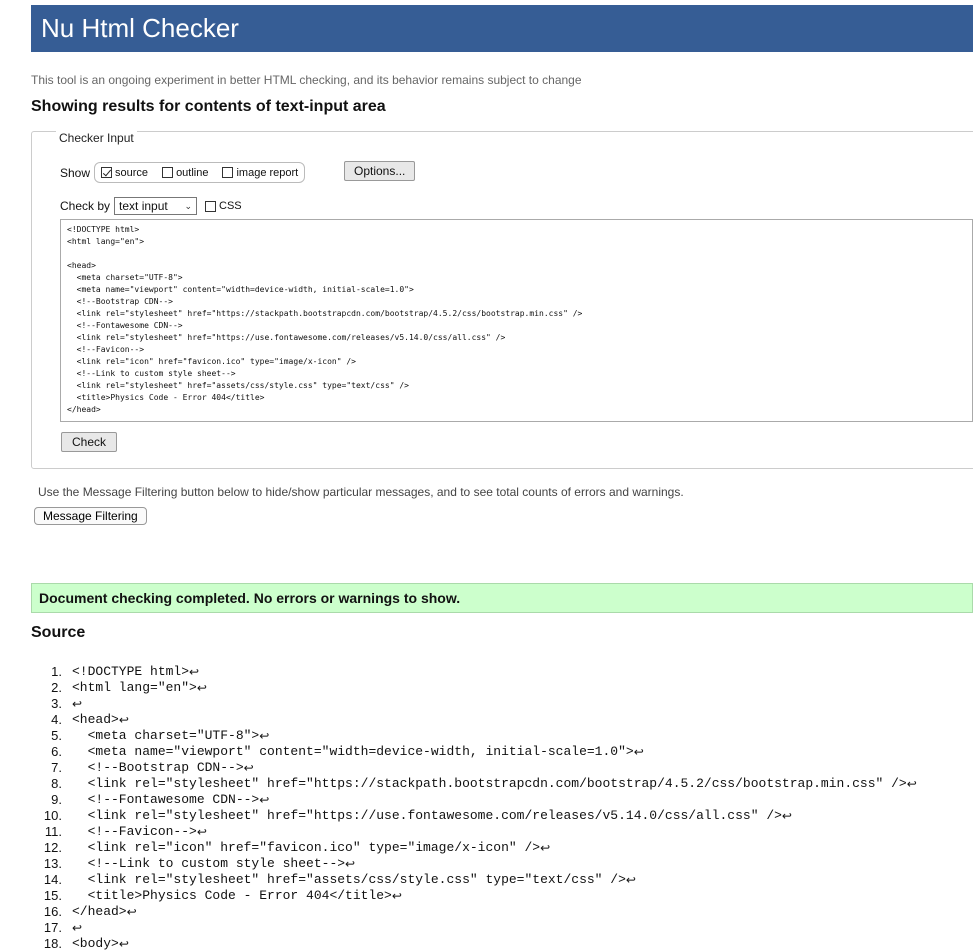 This screenshot has width=973, height=952. What do you see at coordinates (476, 672) in the screenshot?
I see `source-line: 1. <!DOCTYPE html> ↩` at bounding box center [476, 672].